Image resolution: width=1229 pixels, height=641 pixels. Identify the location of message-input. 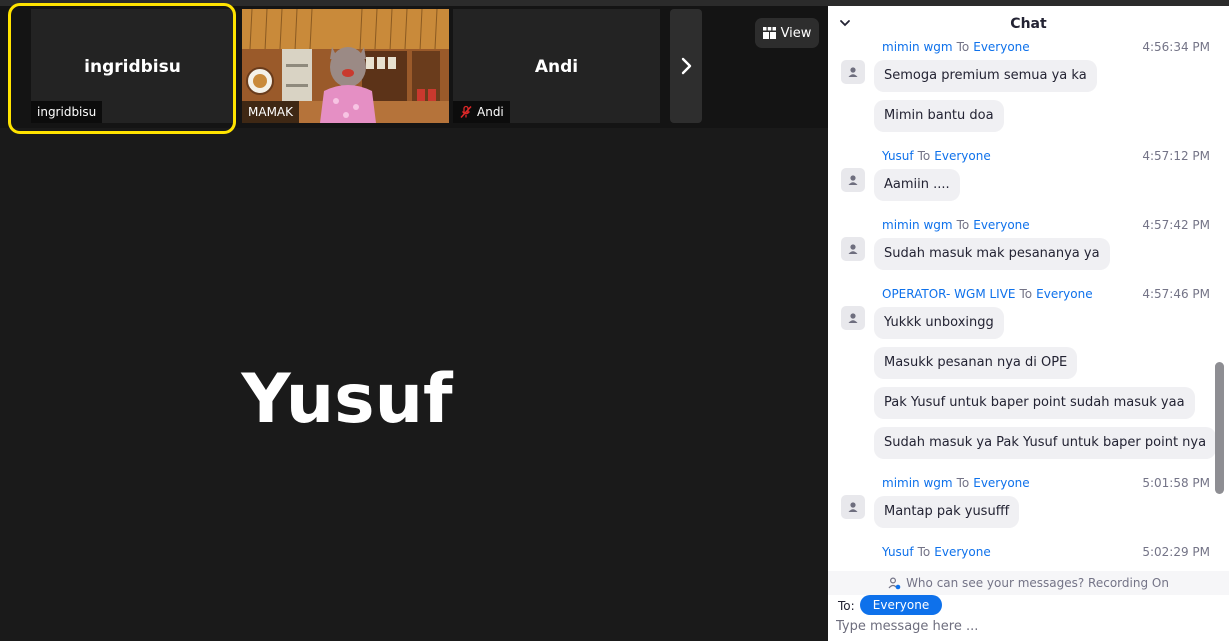
(1026, 626).